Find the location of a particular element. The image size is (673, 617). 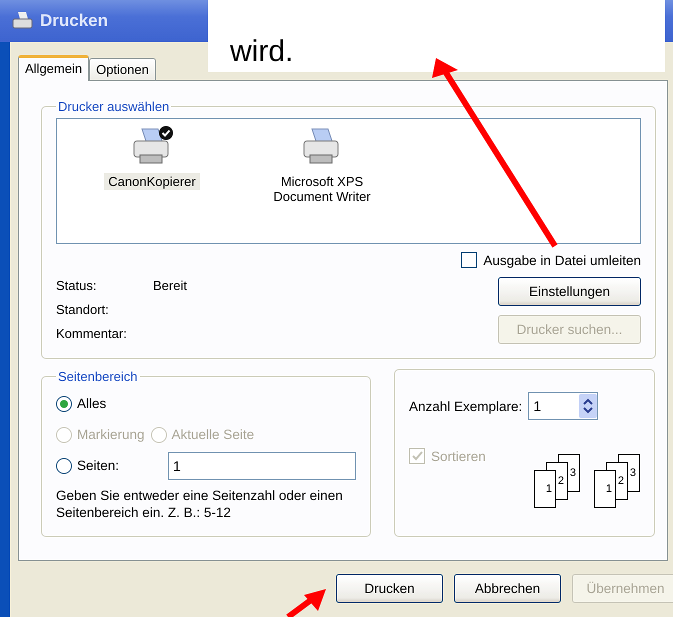

group-title: Drucker auswählen is located at coordinates (113, 106).